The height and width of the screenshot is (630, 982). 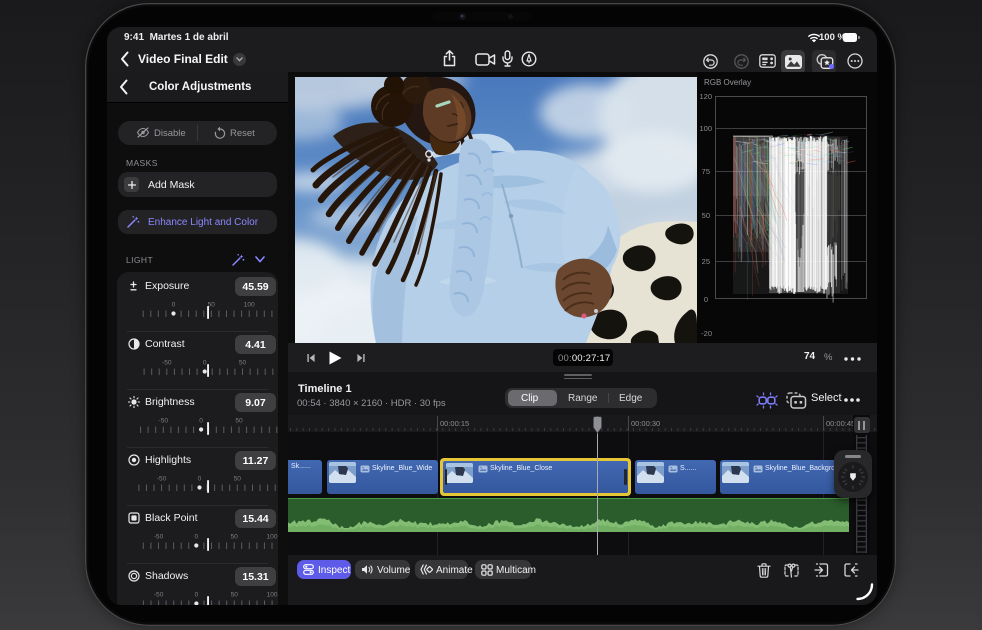 I want to click on svg-text: -20, so click(x=706, y=333).